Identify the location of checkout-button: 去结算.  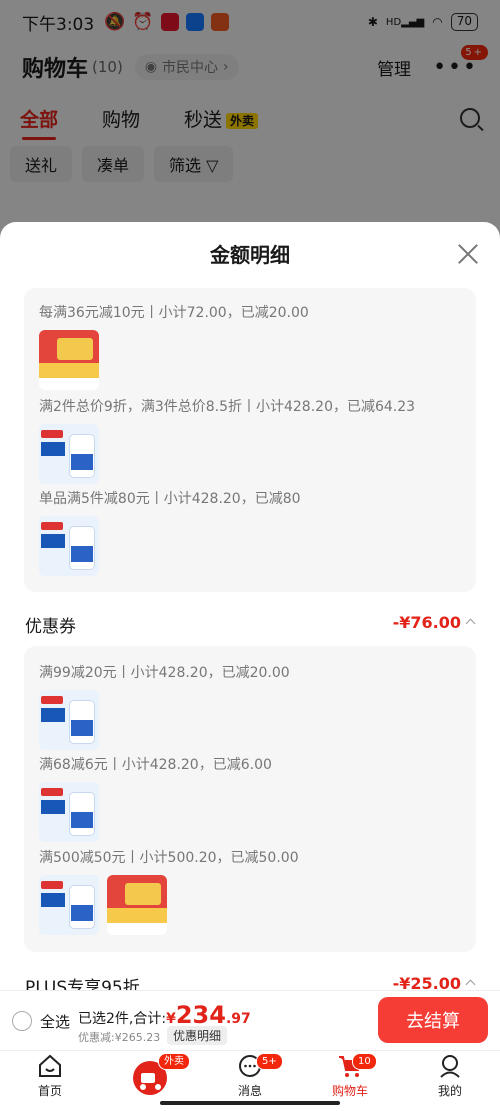
(433, 1020).